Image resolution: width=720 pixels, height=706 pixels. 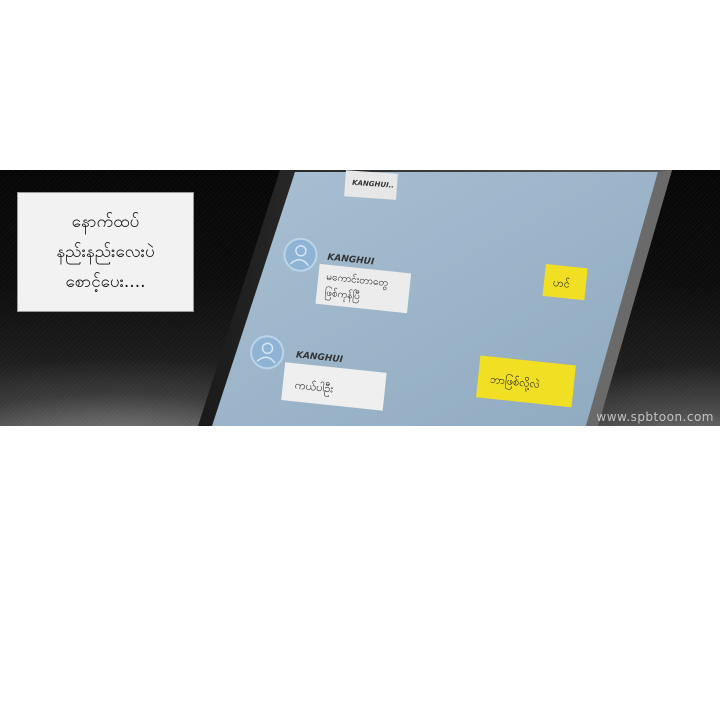 I want to click on reply-text: ဟင်, so click(x=561, y=283).